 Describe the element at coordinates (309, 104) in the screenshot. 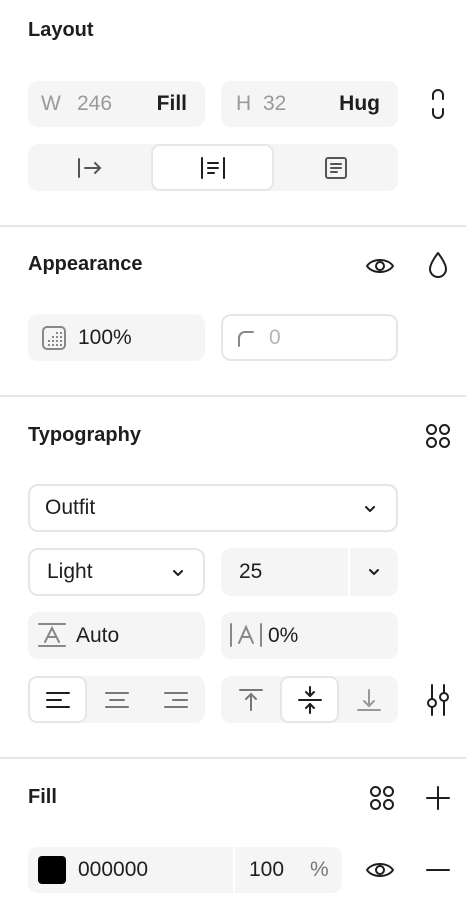

I see `height-field: H 32 Hug` at that location.